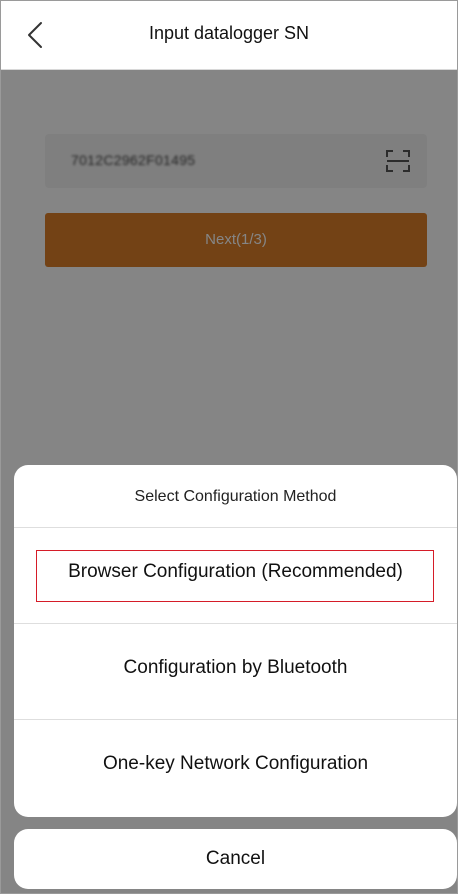  I want to click on option-browser-configuration: Browser Configuration (Recommended), so click(235, 576).